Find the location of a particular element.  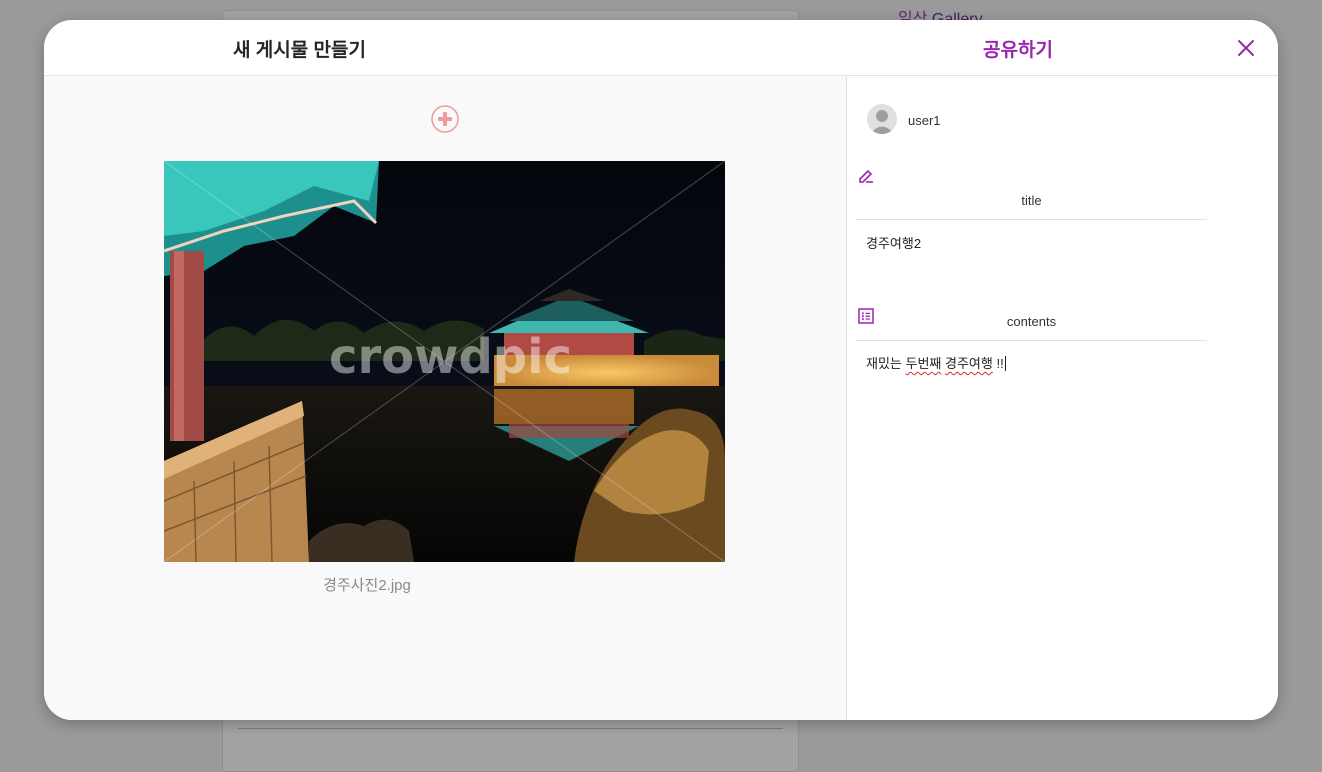

contents-divider is located at coordinates (1031, 340).